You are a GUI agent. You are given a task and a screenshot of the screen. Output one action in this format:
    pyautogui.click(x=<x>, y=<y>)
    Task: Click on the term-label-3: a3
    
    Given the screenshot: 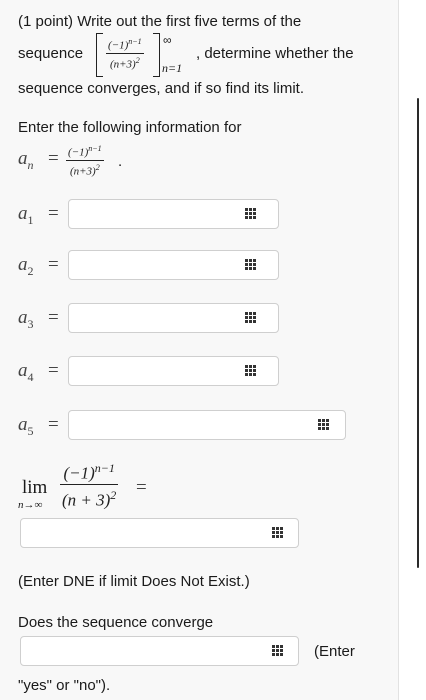 What is the action you would take?
    pyautogui.click(x=26, y=319)
    